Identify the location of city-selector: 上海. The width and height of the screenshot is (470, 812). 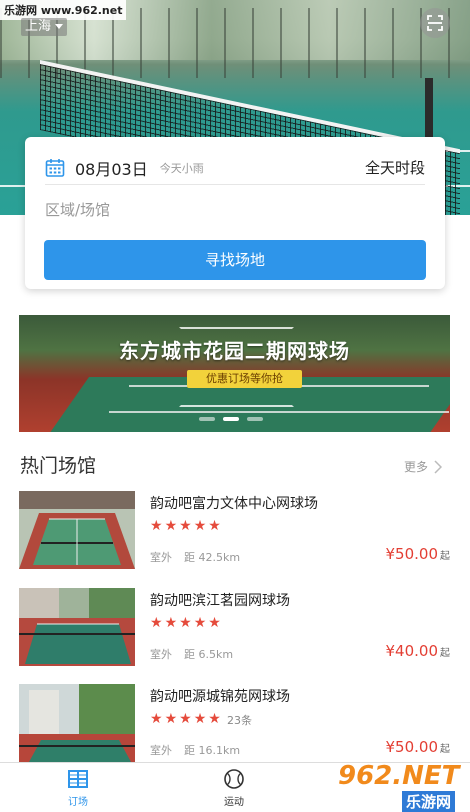
(44, 27).